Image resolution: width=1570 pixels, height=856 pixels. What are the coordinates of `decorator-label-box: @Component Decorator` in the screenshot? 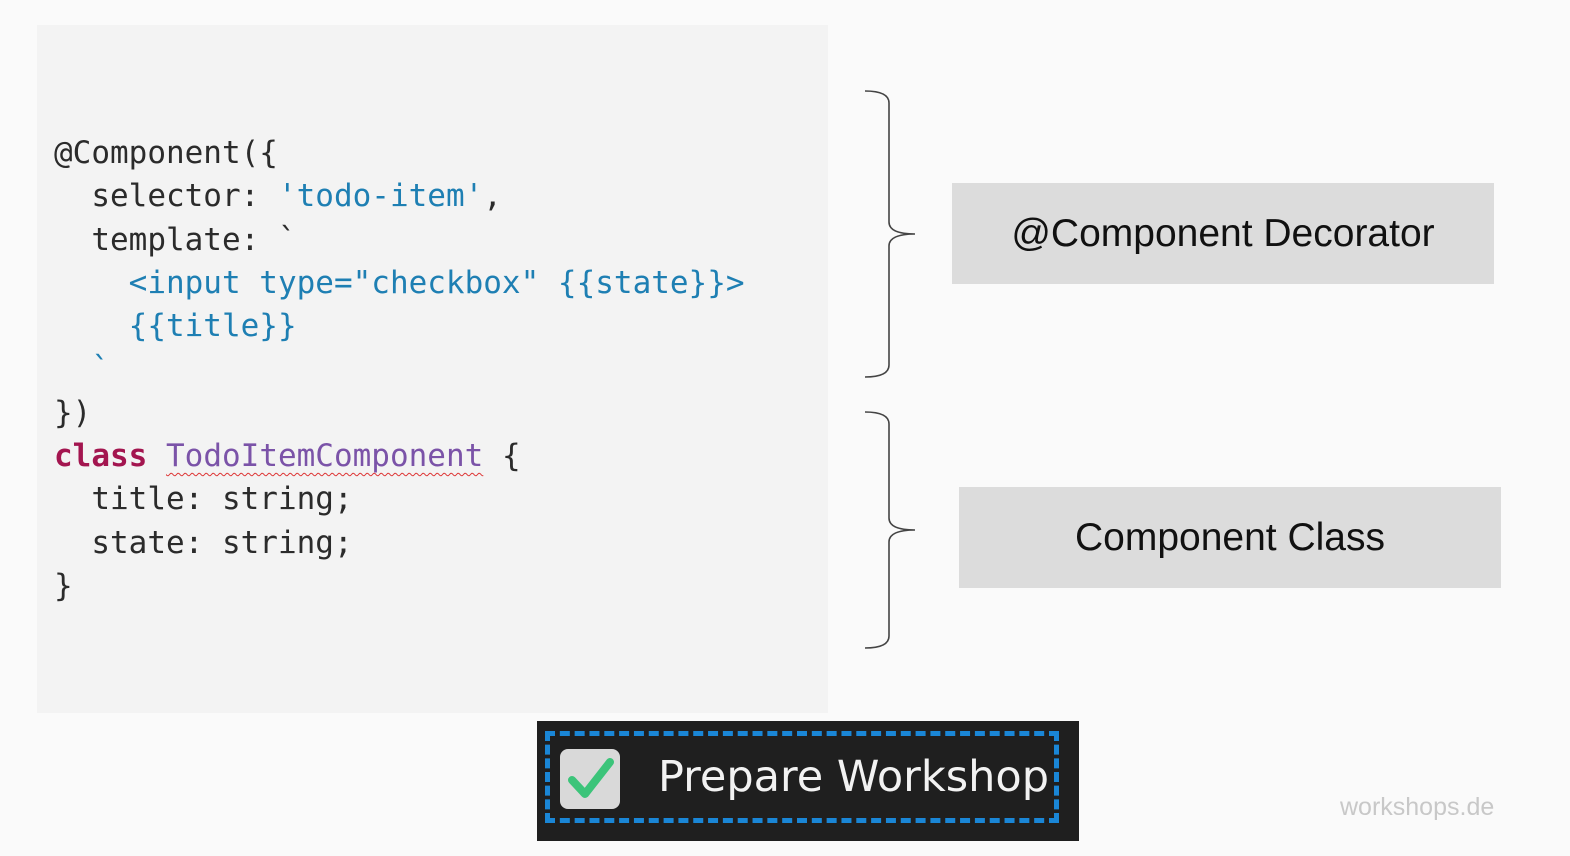 It's located at (1223, 233).